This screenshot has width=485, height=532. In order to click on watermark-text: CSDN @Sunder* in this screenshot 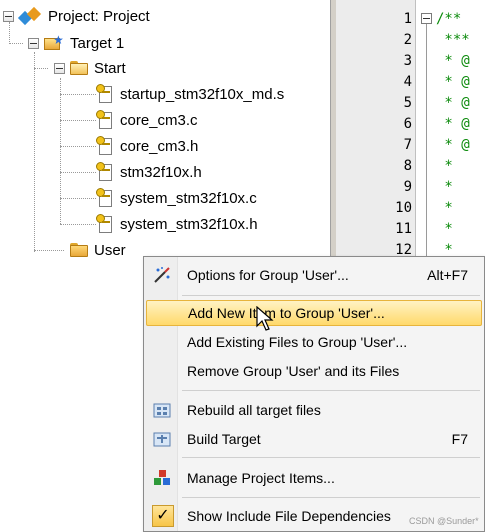, I will do `click(444, 521)`.